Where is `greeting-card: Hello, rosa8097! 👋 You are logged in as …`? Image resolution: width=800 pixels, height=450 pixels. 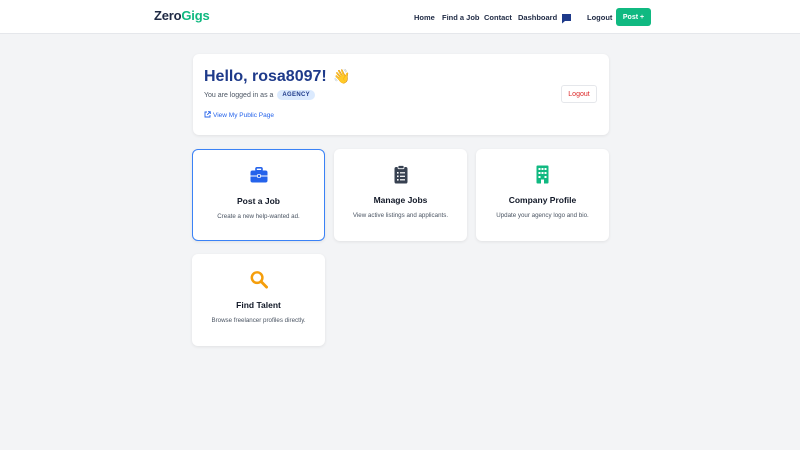 greeting-card: Hello, rosa8097! 👋 You are logged in as … is located at coordinates (401, 94).